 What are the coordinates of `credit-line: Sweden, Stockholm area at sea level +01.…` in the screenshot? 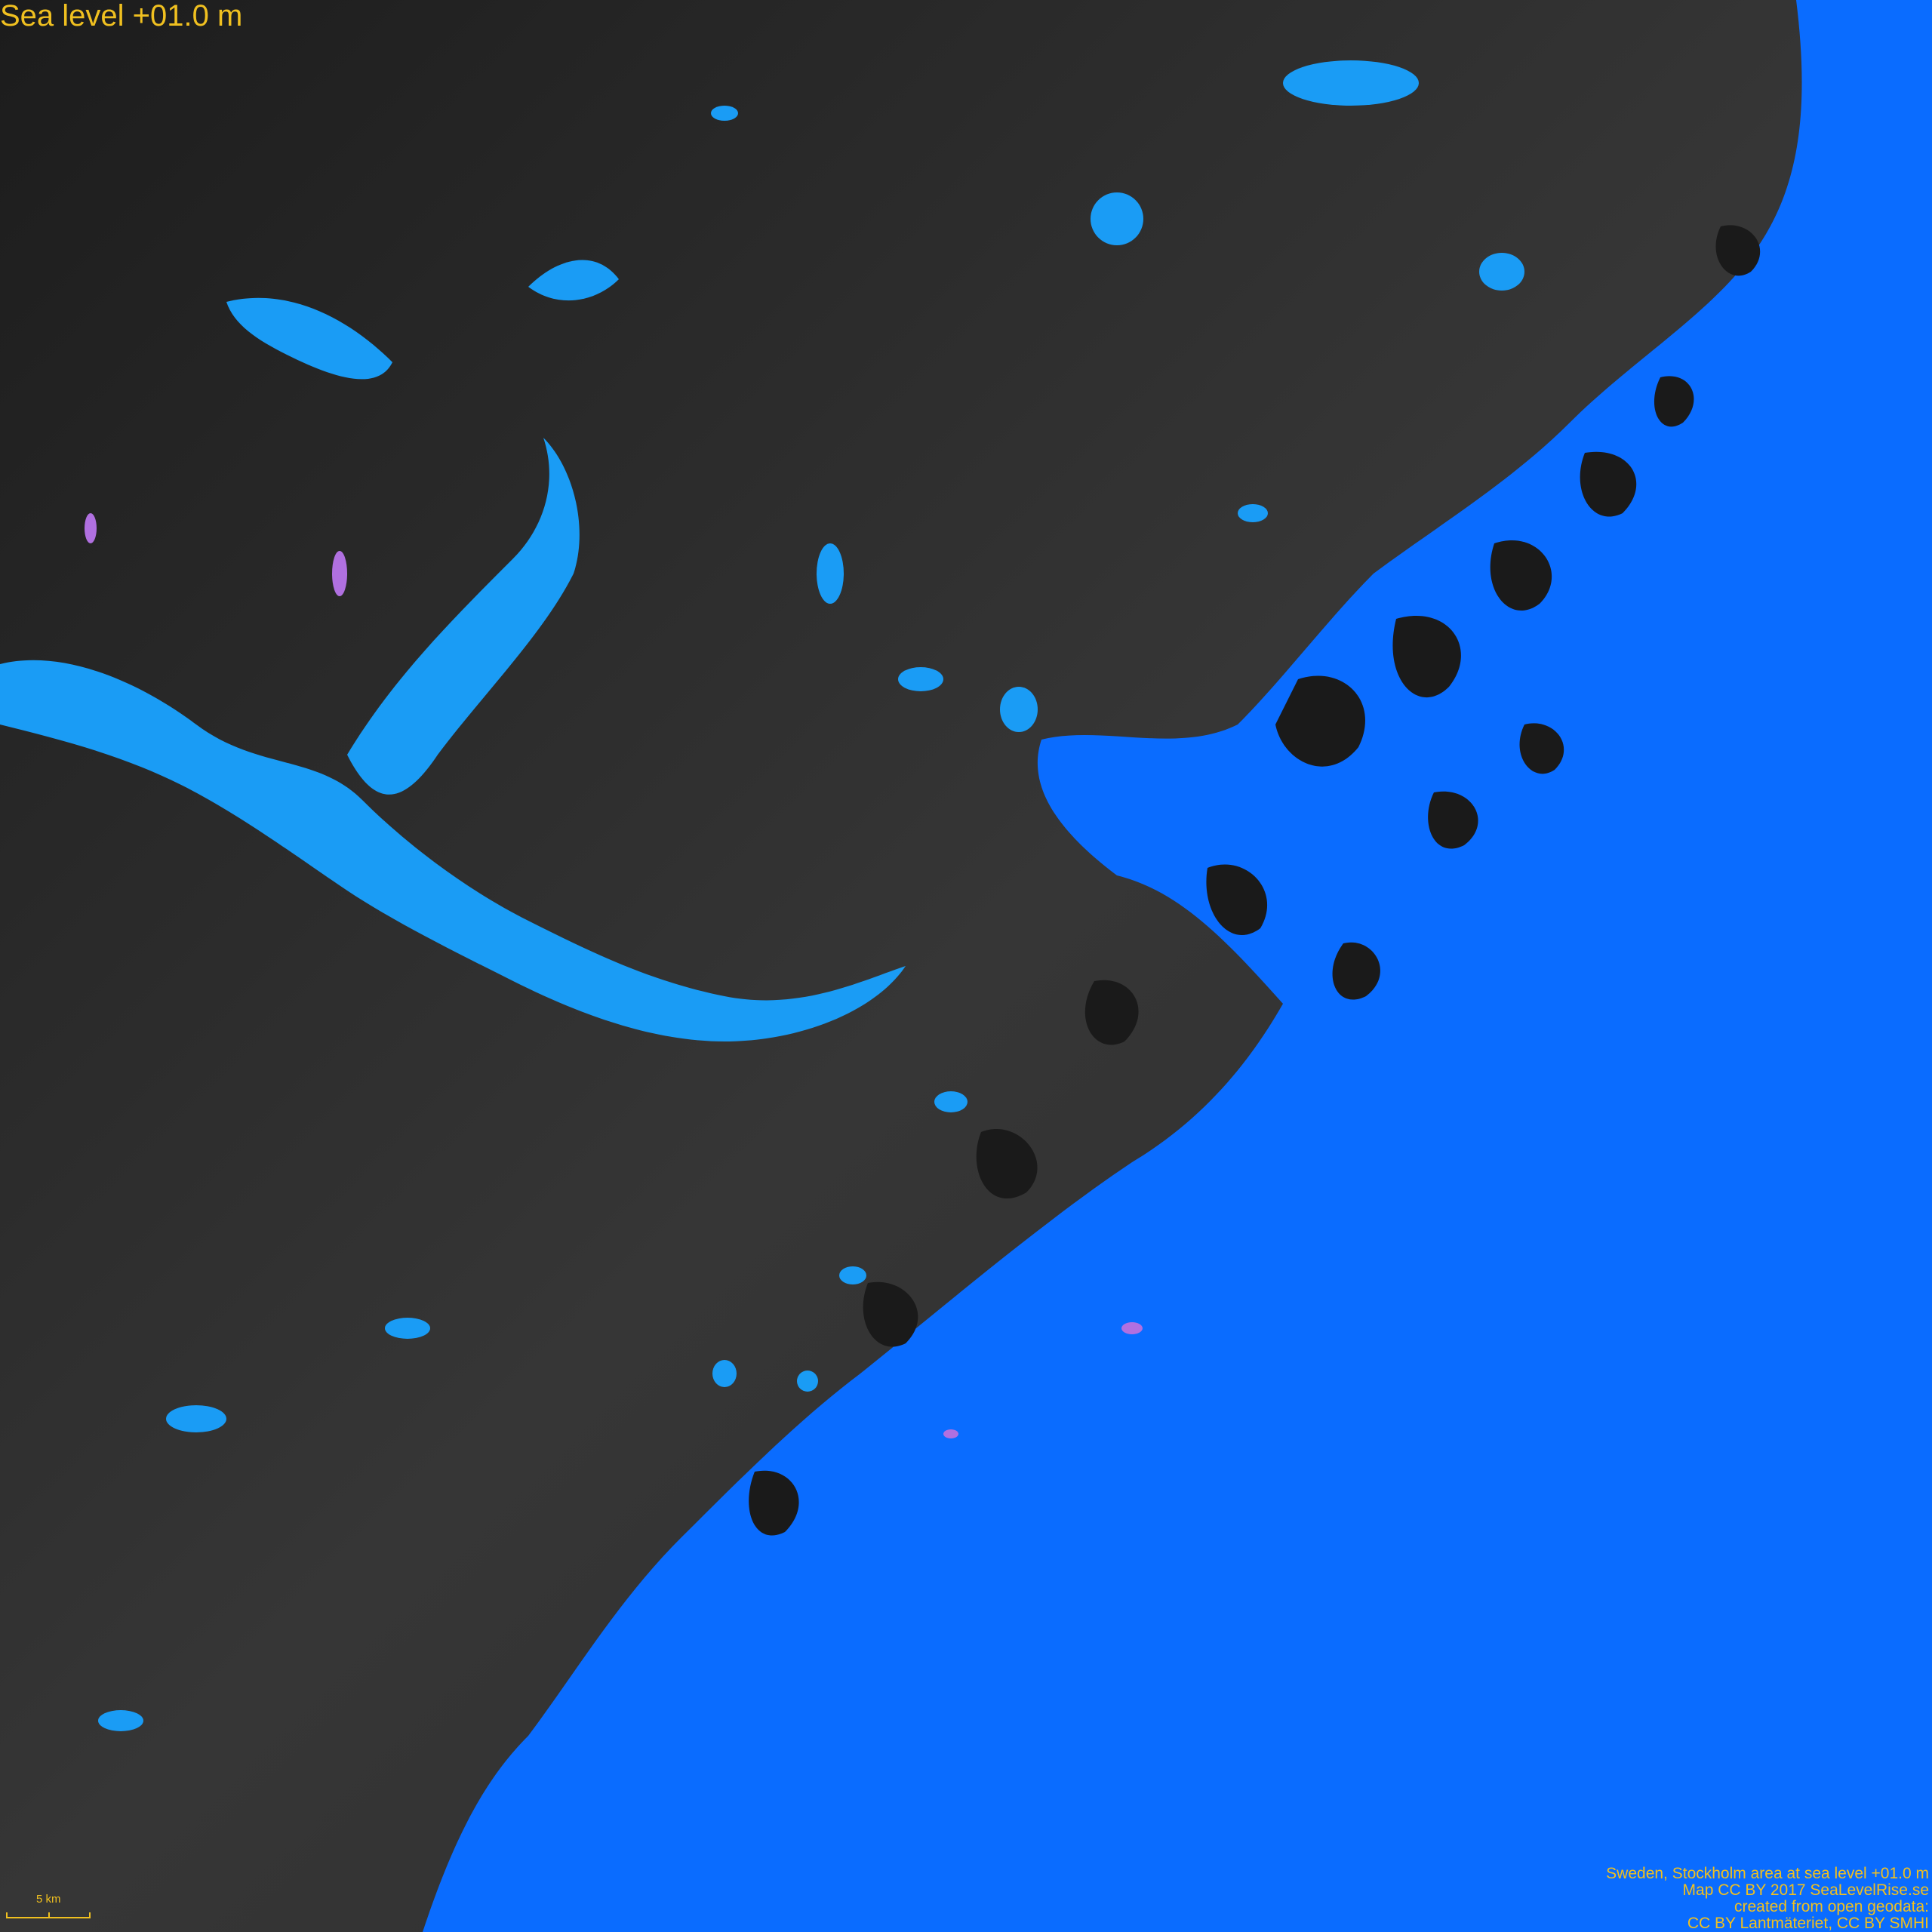 It's located at (1767, 1873).